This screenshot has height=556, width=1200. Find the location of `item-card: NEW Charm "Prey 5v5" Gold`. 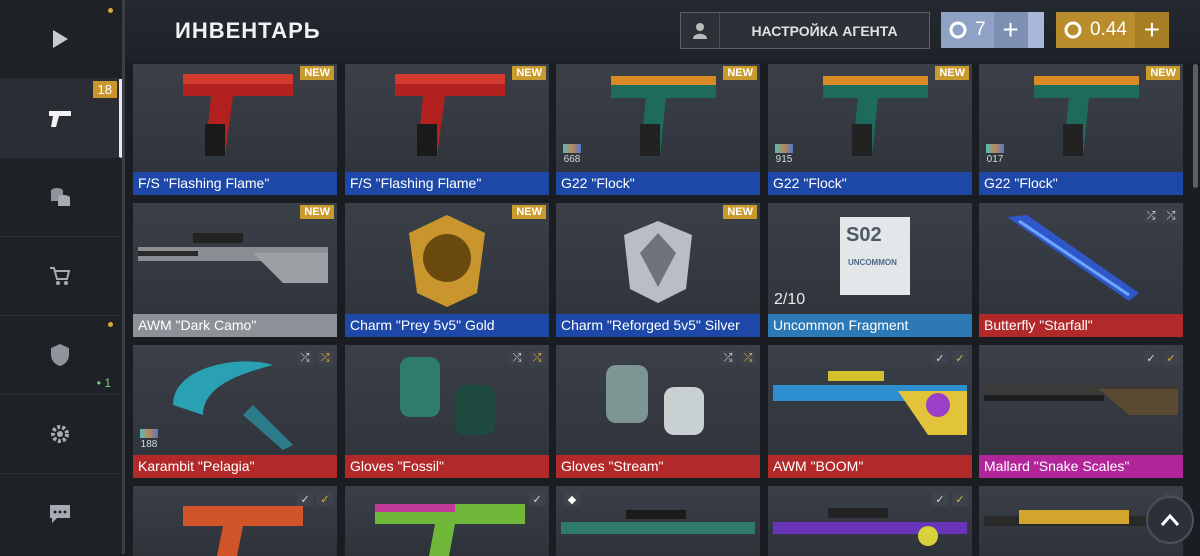

item-card: NEW Charm "Prey 5v5" Gold is located at coordinates (447, 270).